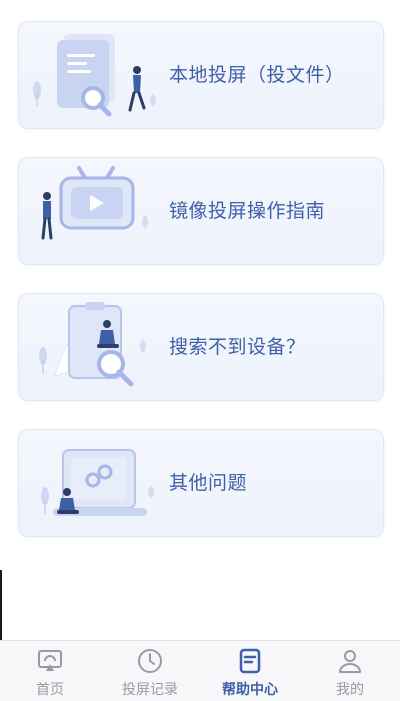 This screenshot has width=400, height=701. What do you see at coordinates (97, 482) in the screenshot?
I see `laptop-link-illustration` at bounding box center [97, 482].